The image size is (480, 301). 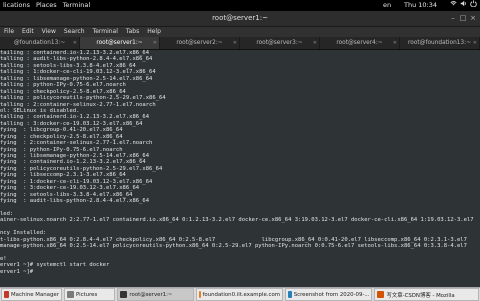 I want to click on tab-server1: root@server1:~ ✕, so click(x=120, y=43).